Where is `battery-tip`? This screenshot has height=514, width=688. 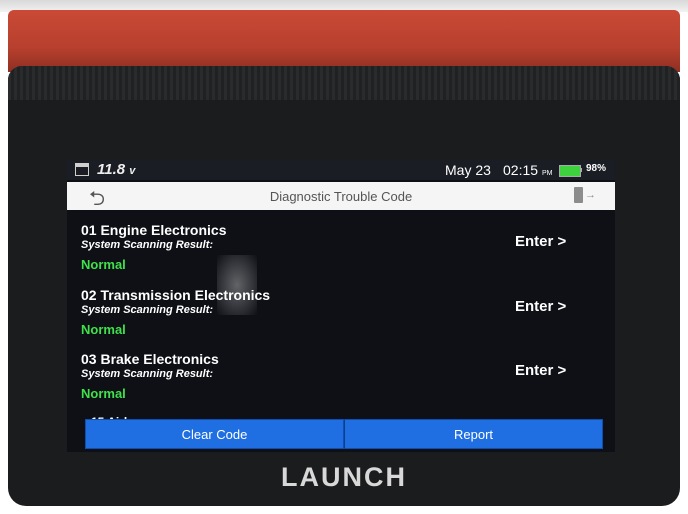 battery-tip is located at coordinates (581, 170).